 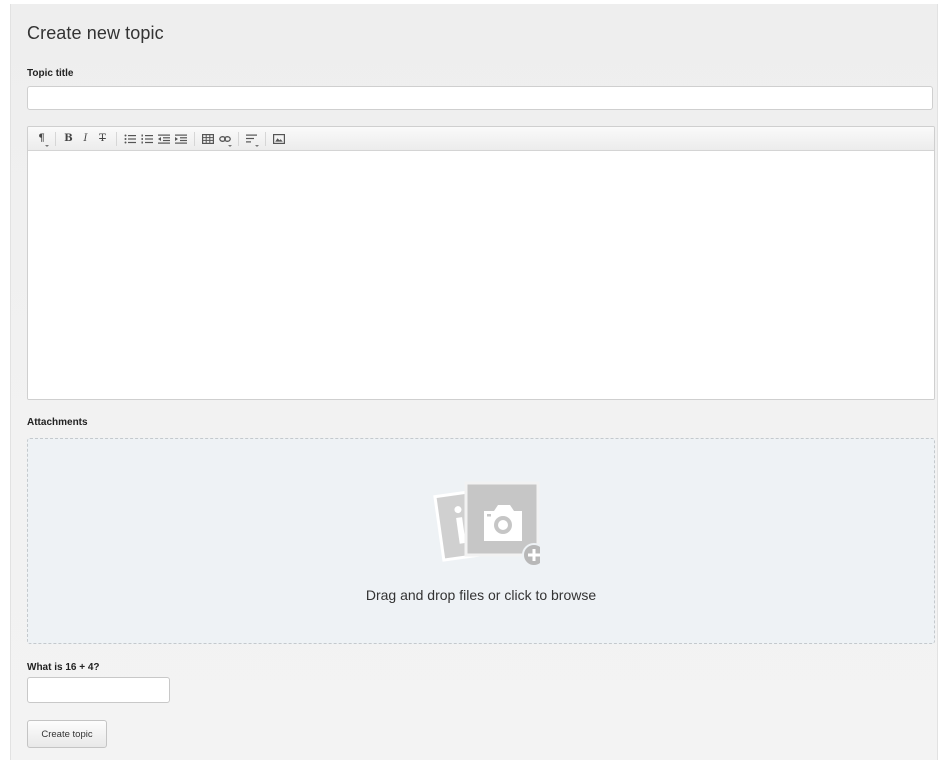 I want to click on attachments-label: Attachments, so click(x=57, y=422).